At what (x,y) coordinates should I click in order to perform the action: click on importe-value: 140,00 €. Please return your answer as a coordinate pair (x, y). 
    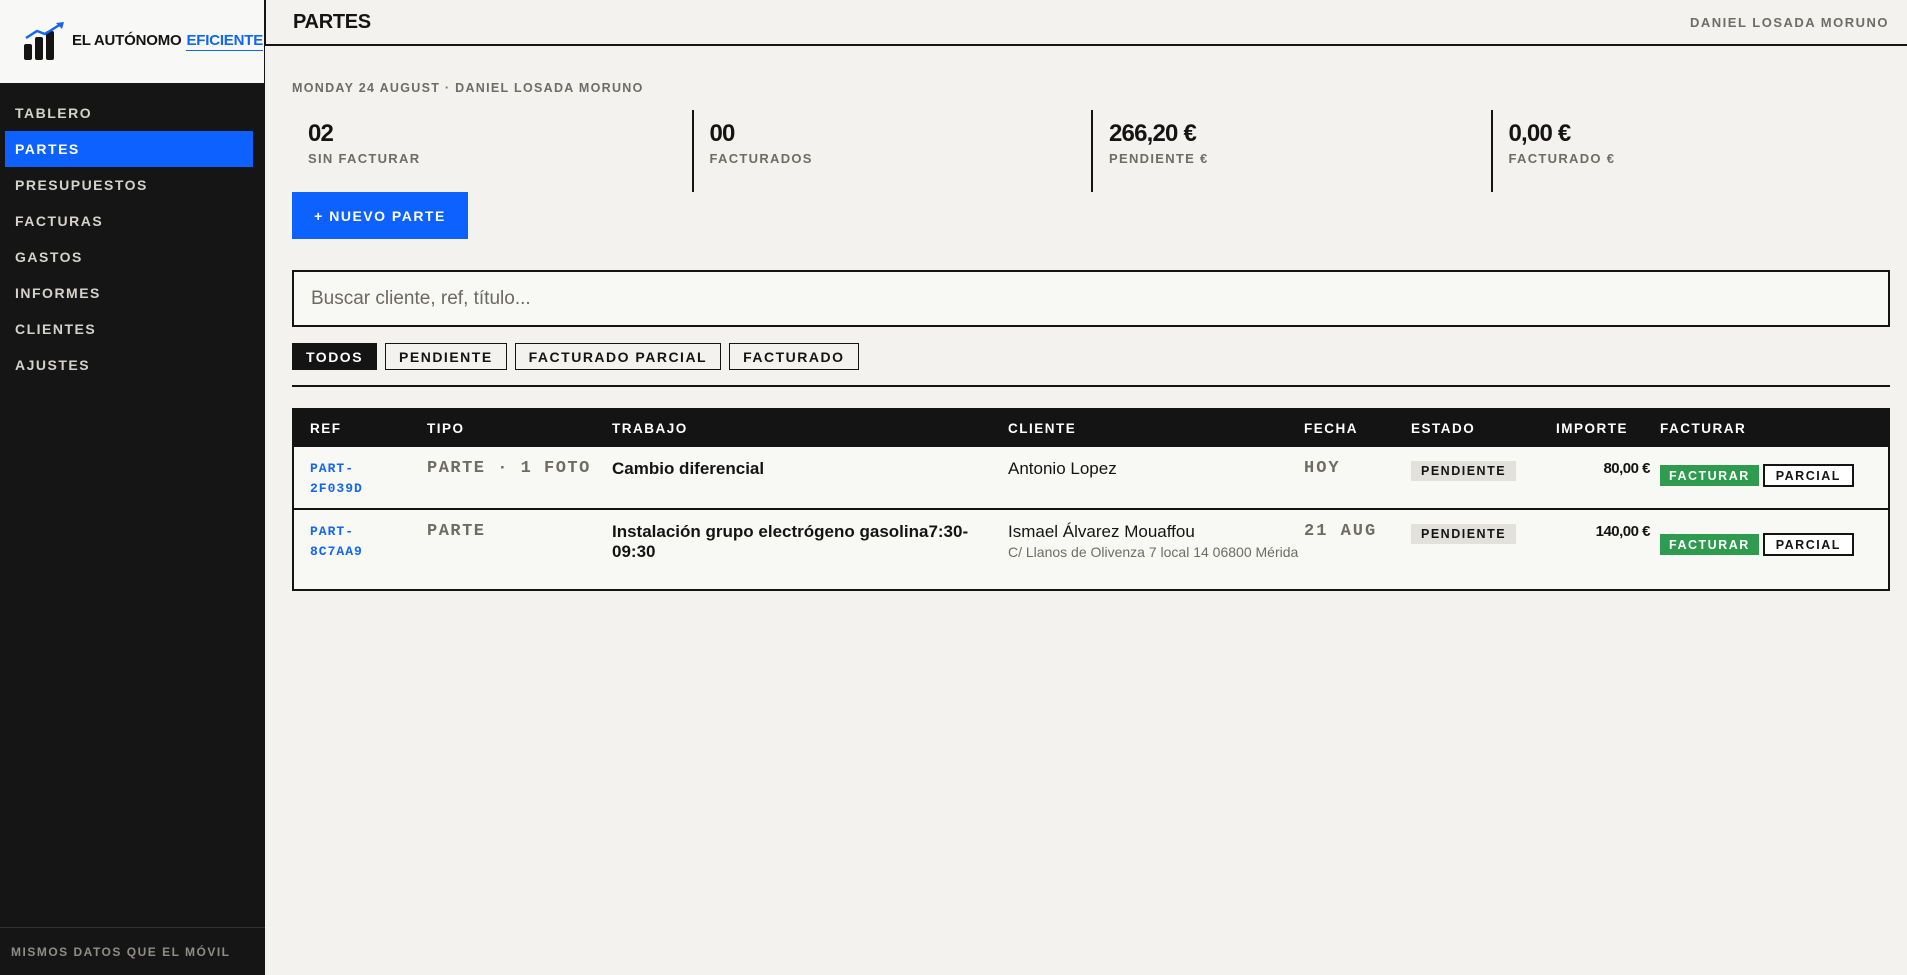
    Looking at the image, I should click on (1623, 531).